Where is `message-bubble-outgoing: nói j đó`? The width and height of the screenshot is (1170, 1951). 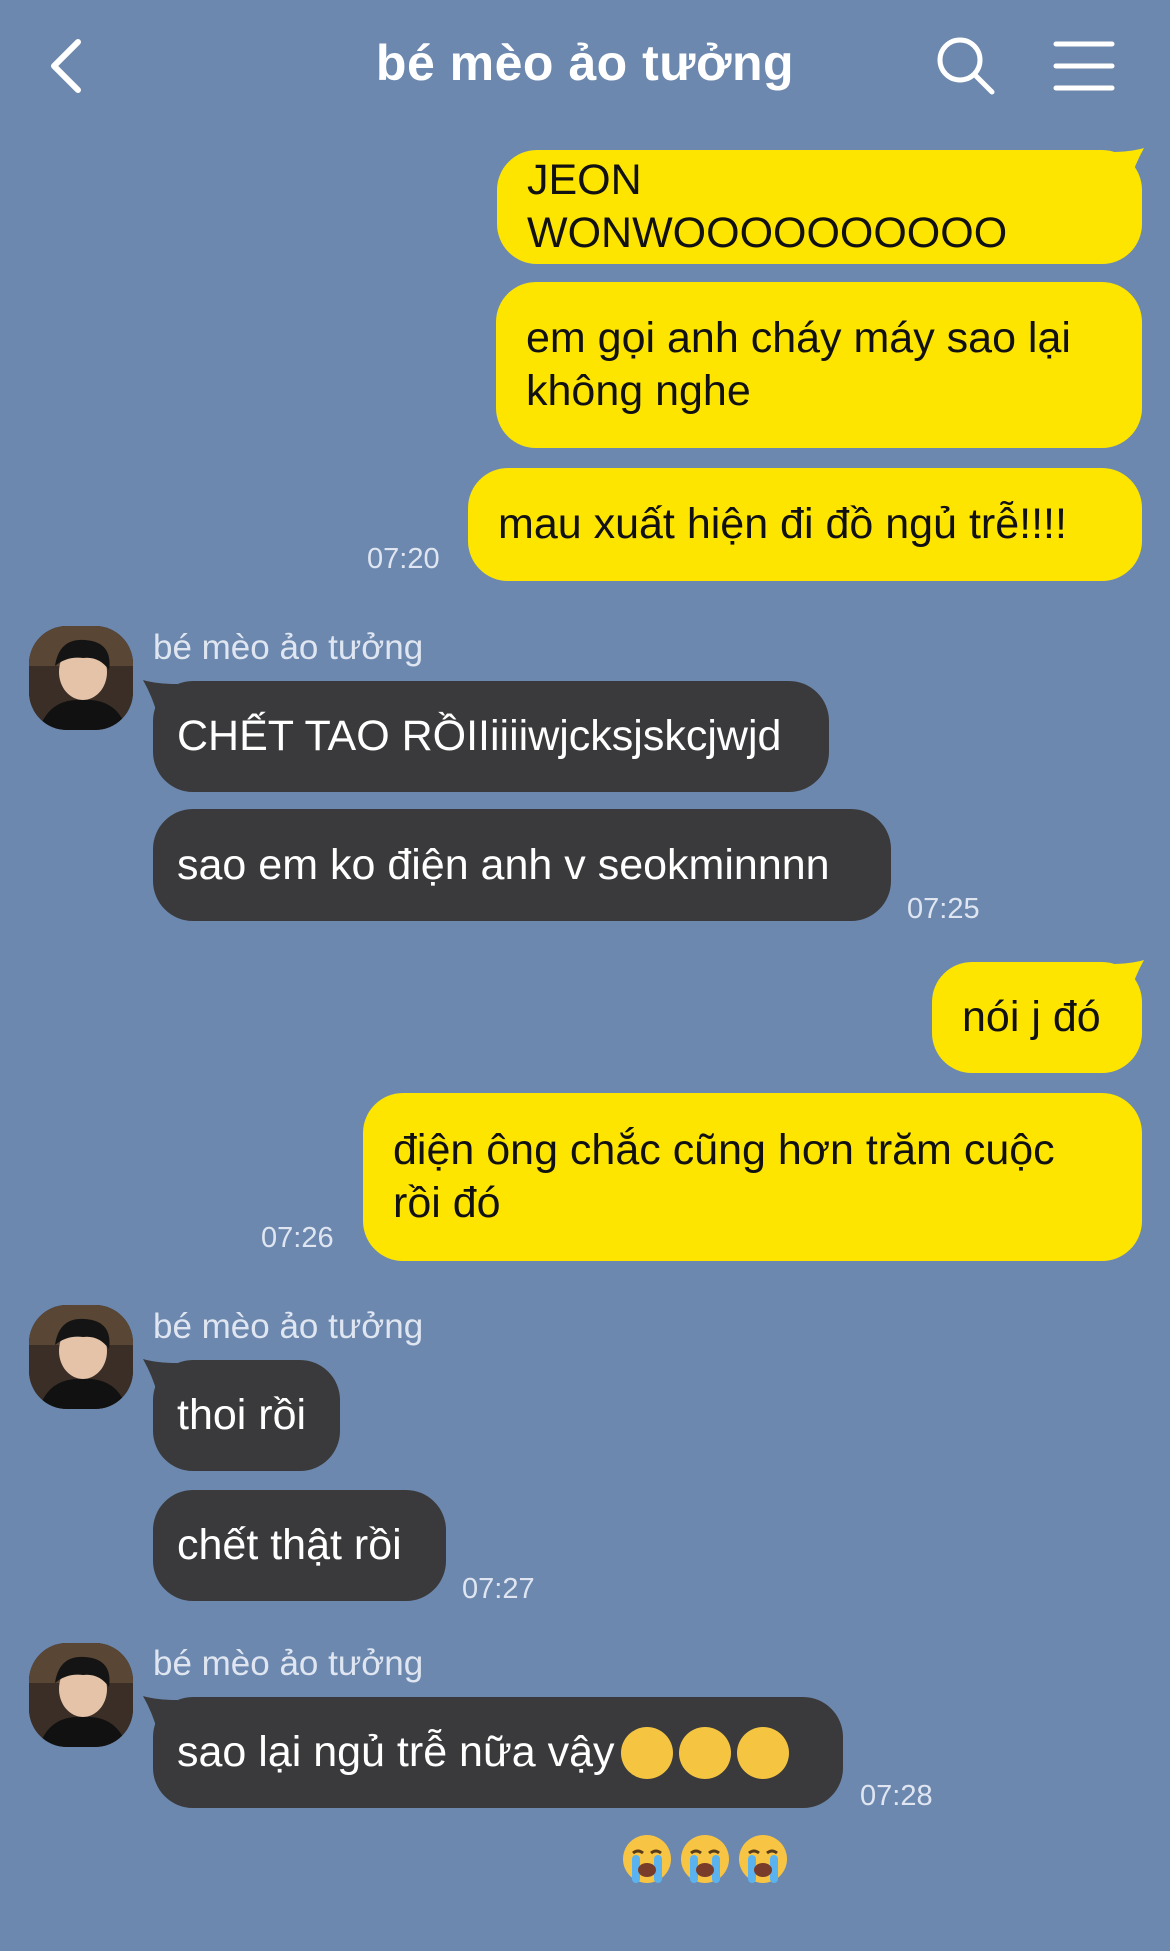
message-bubble-outgoing: nói j đó is located at coordinates (1037, 1017).